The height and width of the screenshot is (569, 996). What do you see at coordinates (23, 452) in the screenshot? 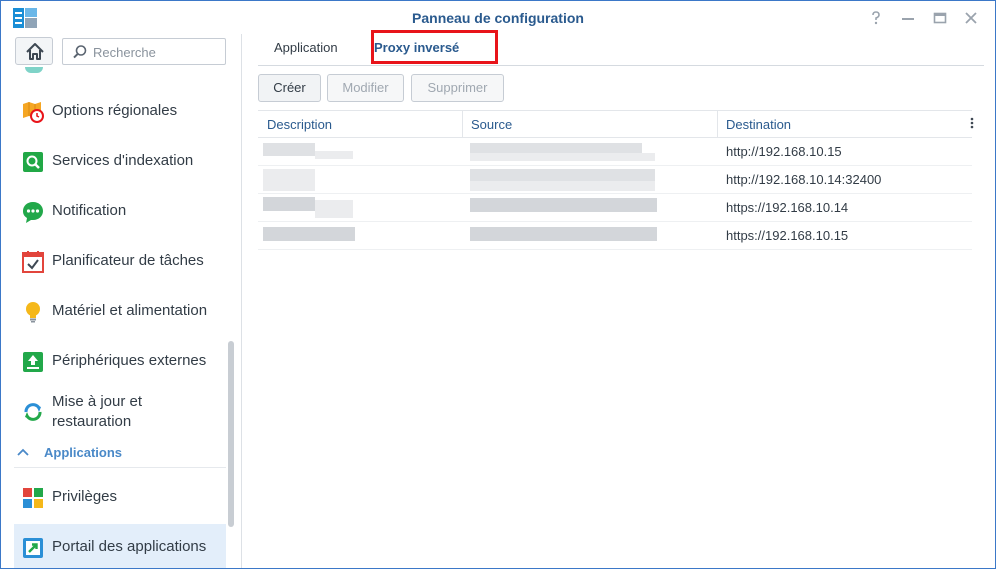
I see `chevron-up-icon` at bounding box center [23, 452].